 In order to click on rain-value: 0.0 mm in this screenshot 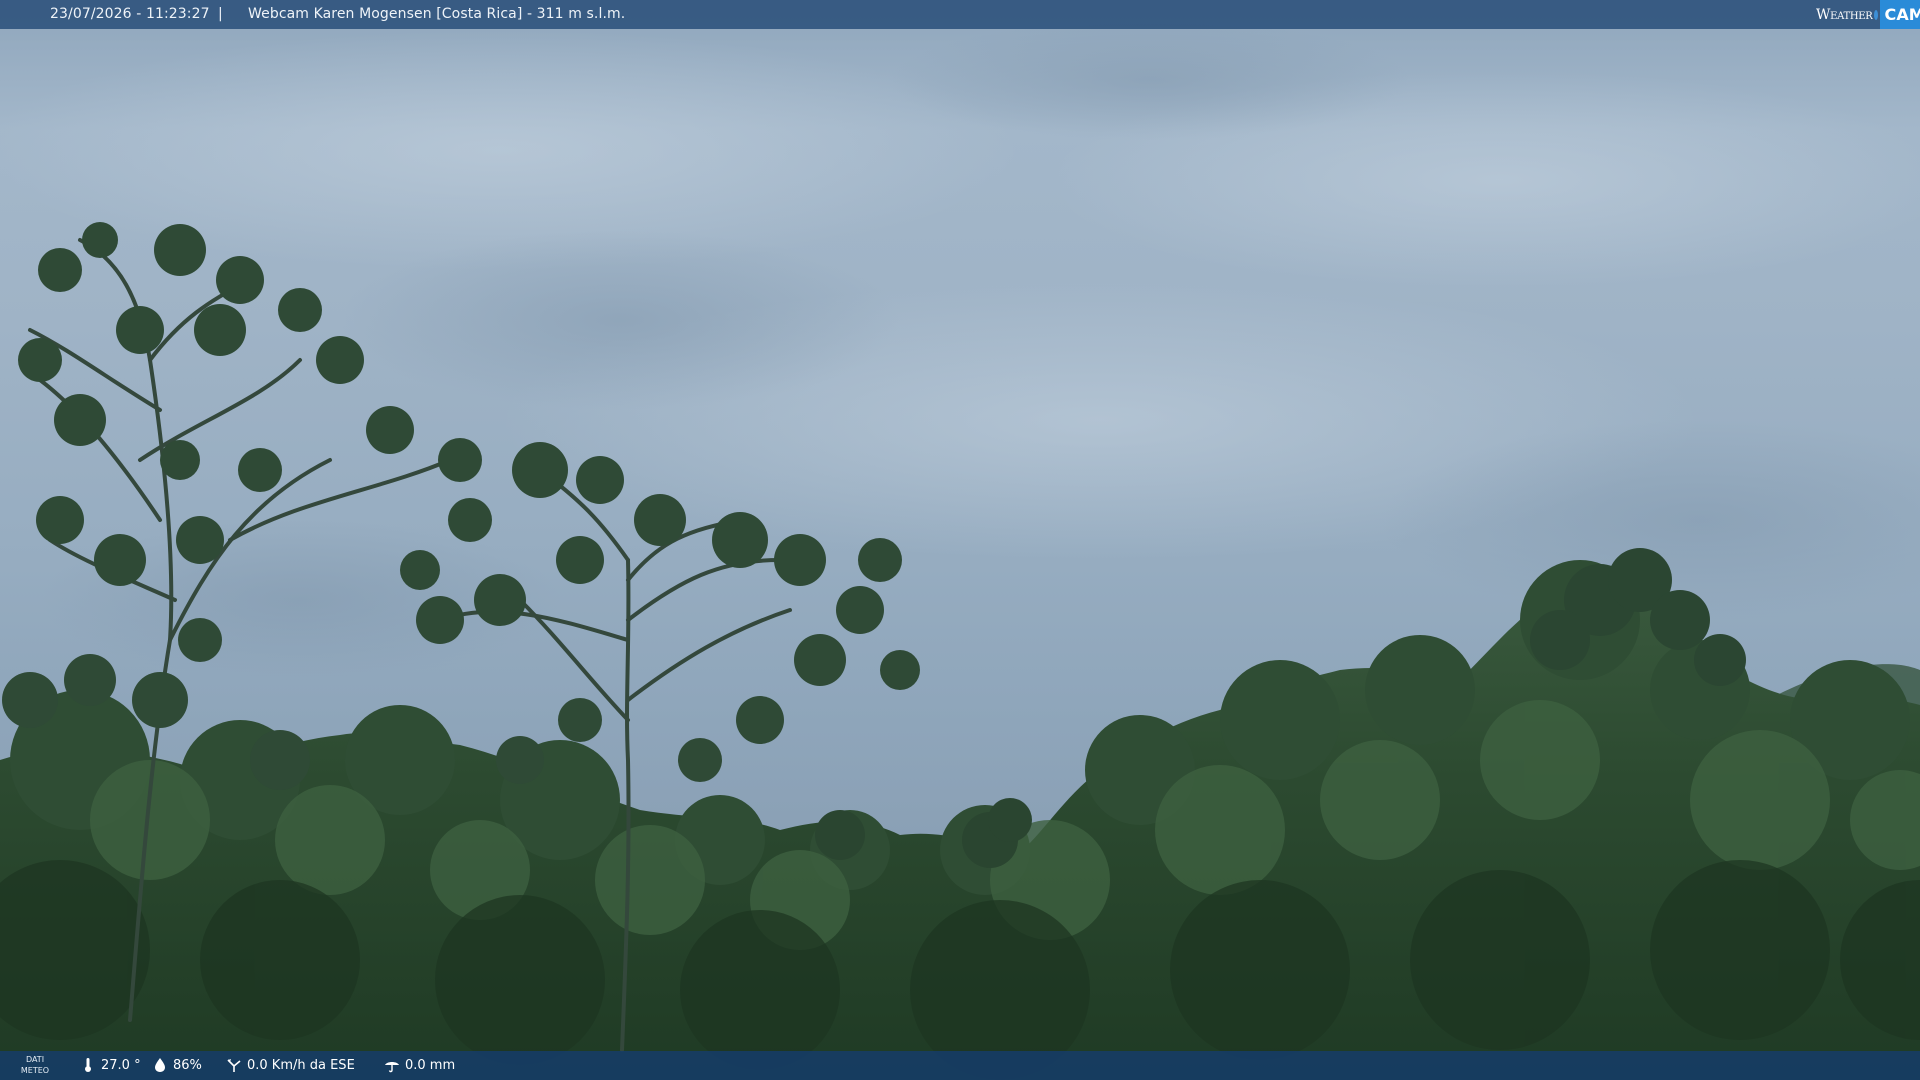, I will do `click(430, 1065)`.